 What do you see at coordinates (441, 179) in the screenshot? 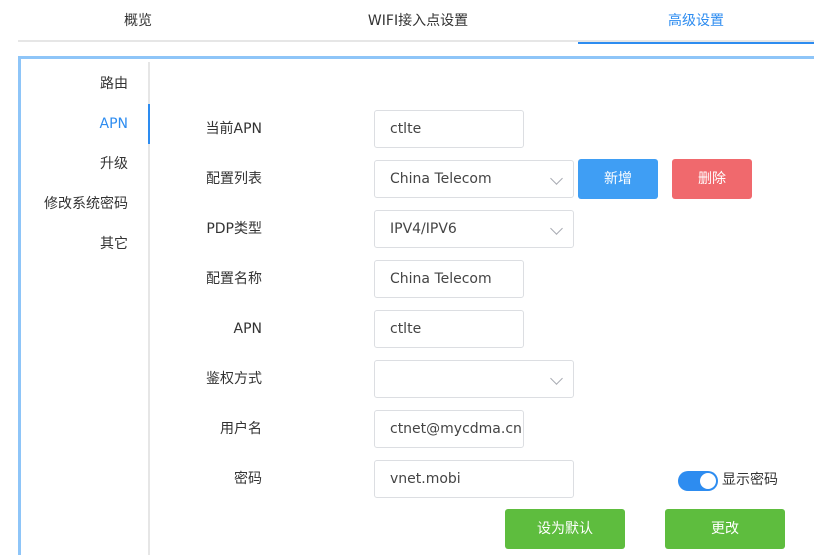
I see `profile-list-value: China Telecom` at bounding box center [441, 179].